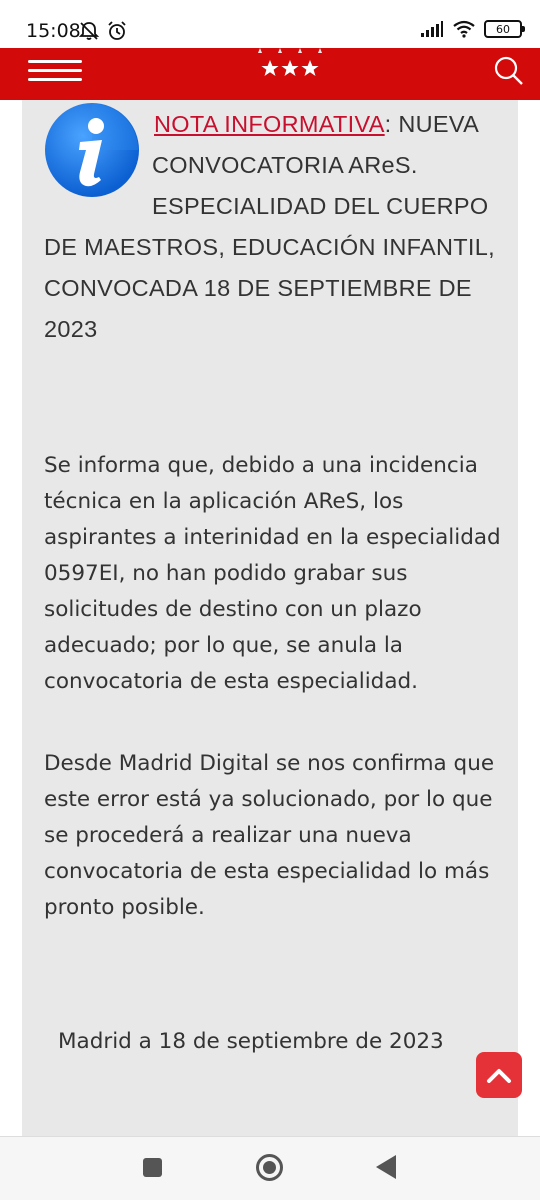 The width and height of the screenshot is (540, 1200). What do you see at coordinates (269, 124) in the screenshot?
I see `nota-informativa-link: NOTA INFORMATIVA` at bounding box center [269, 124].